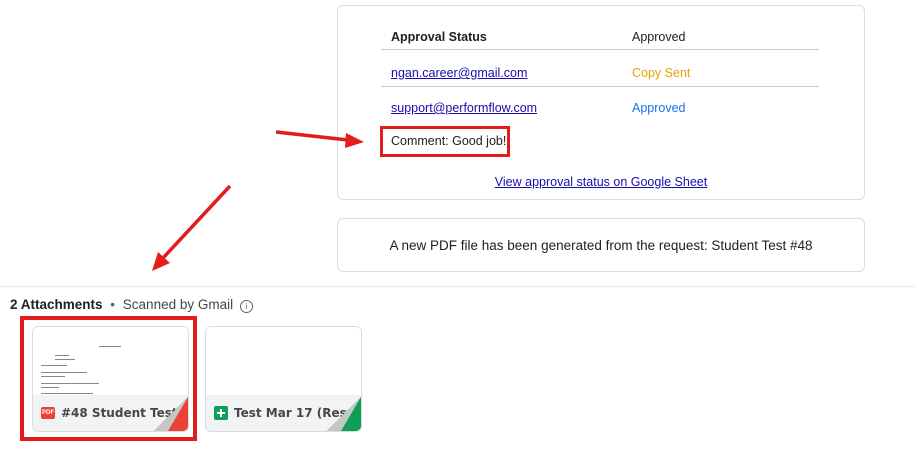  What do you see at coordinates (319, 139) in the screenshot?
I see `arrow-to-comment-icon` at bounding box center [319, 139].